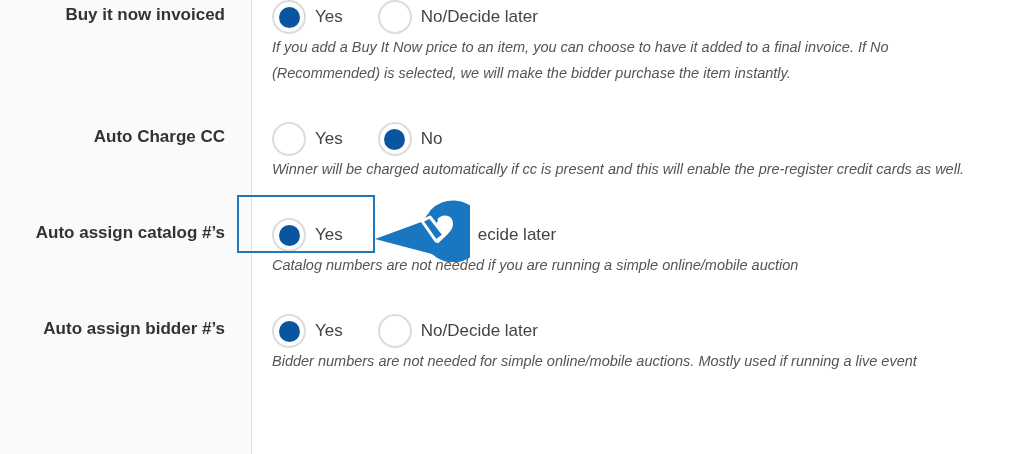  Describe the element at coordinates (619, 169) in the screenshot. I see `help-text: Winner will be charged automatically if cc is present and this will enable the pre-register credit cards as well.` at that location.